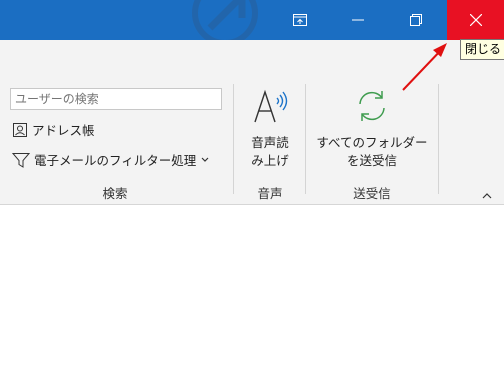 The width and height of the screenshot is (504, 386). What do you see at coordinates (372, 129) in the screenshot?
I see `send-receive-all-folders-button: すべてのフォルダー を送受信` at bounding box center [372, 129].